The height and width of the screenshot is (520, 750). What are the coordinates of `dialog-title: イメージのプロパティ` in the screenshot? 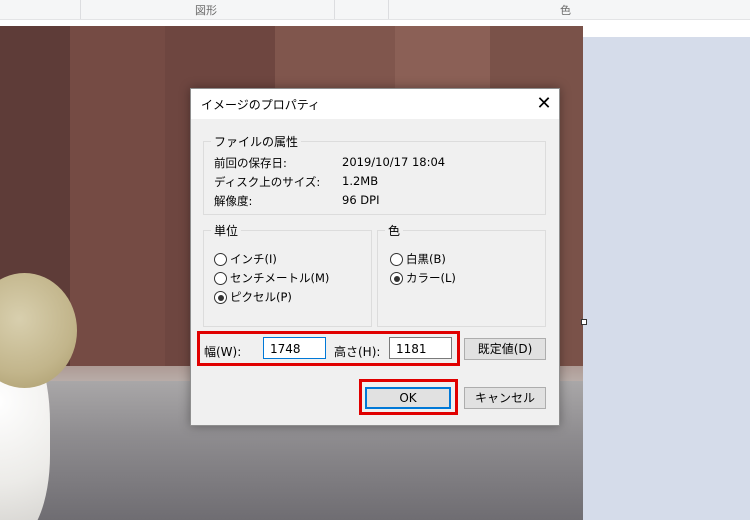 It's located at (261, 105).